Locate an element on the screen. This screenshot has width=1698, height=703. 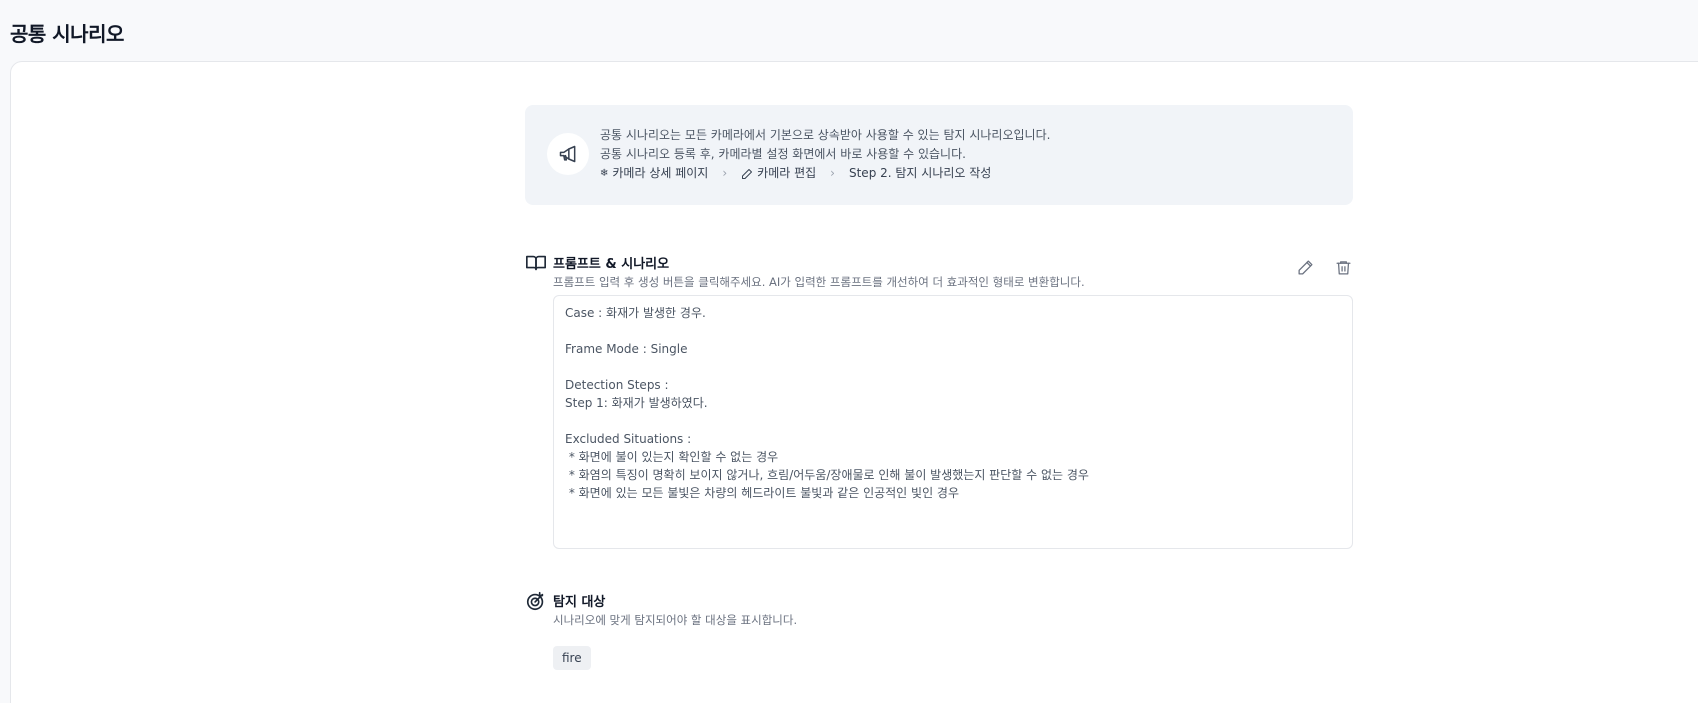
book-icon is located at coordinates (536, 263).